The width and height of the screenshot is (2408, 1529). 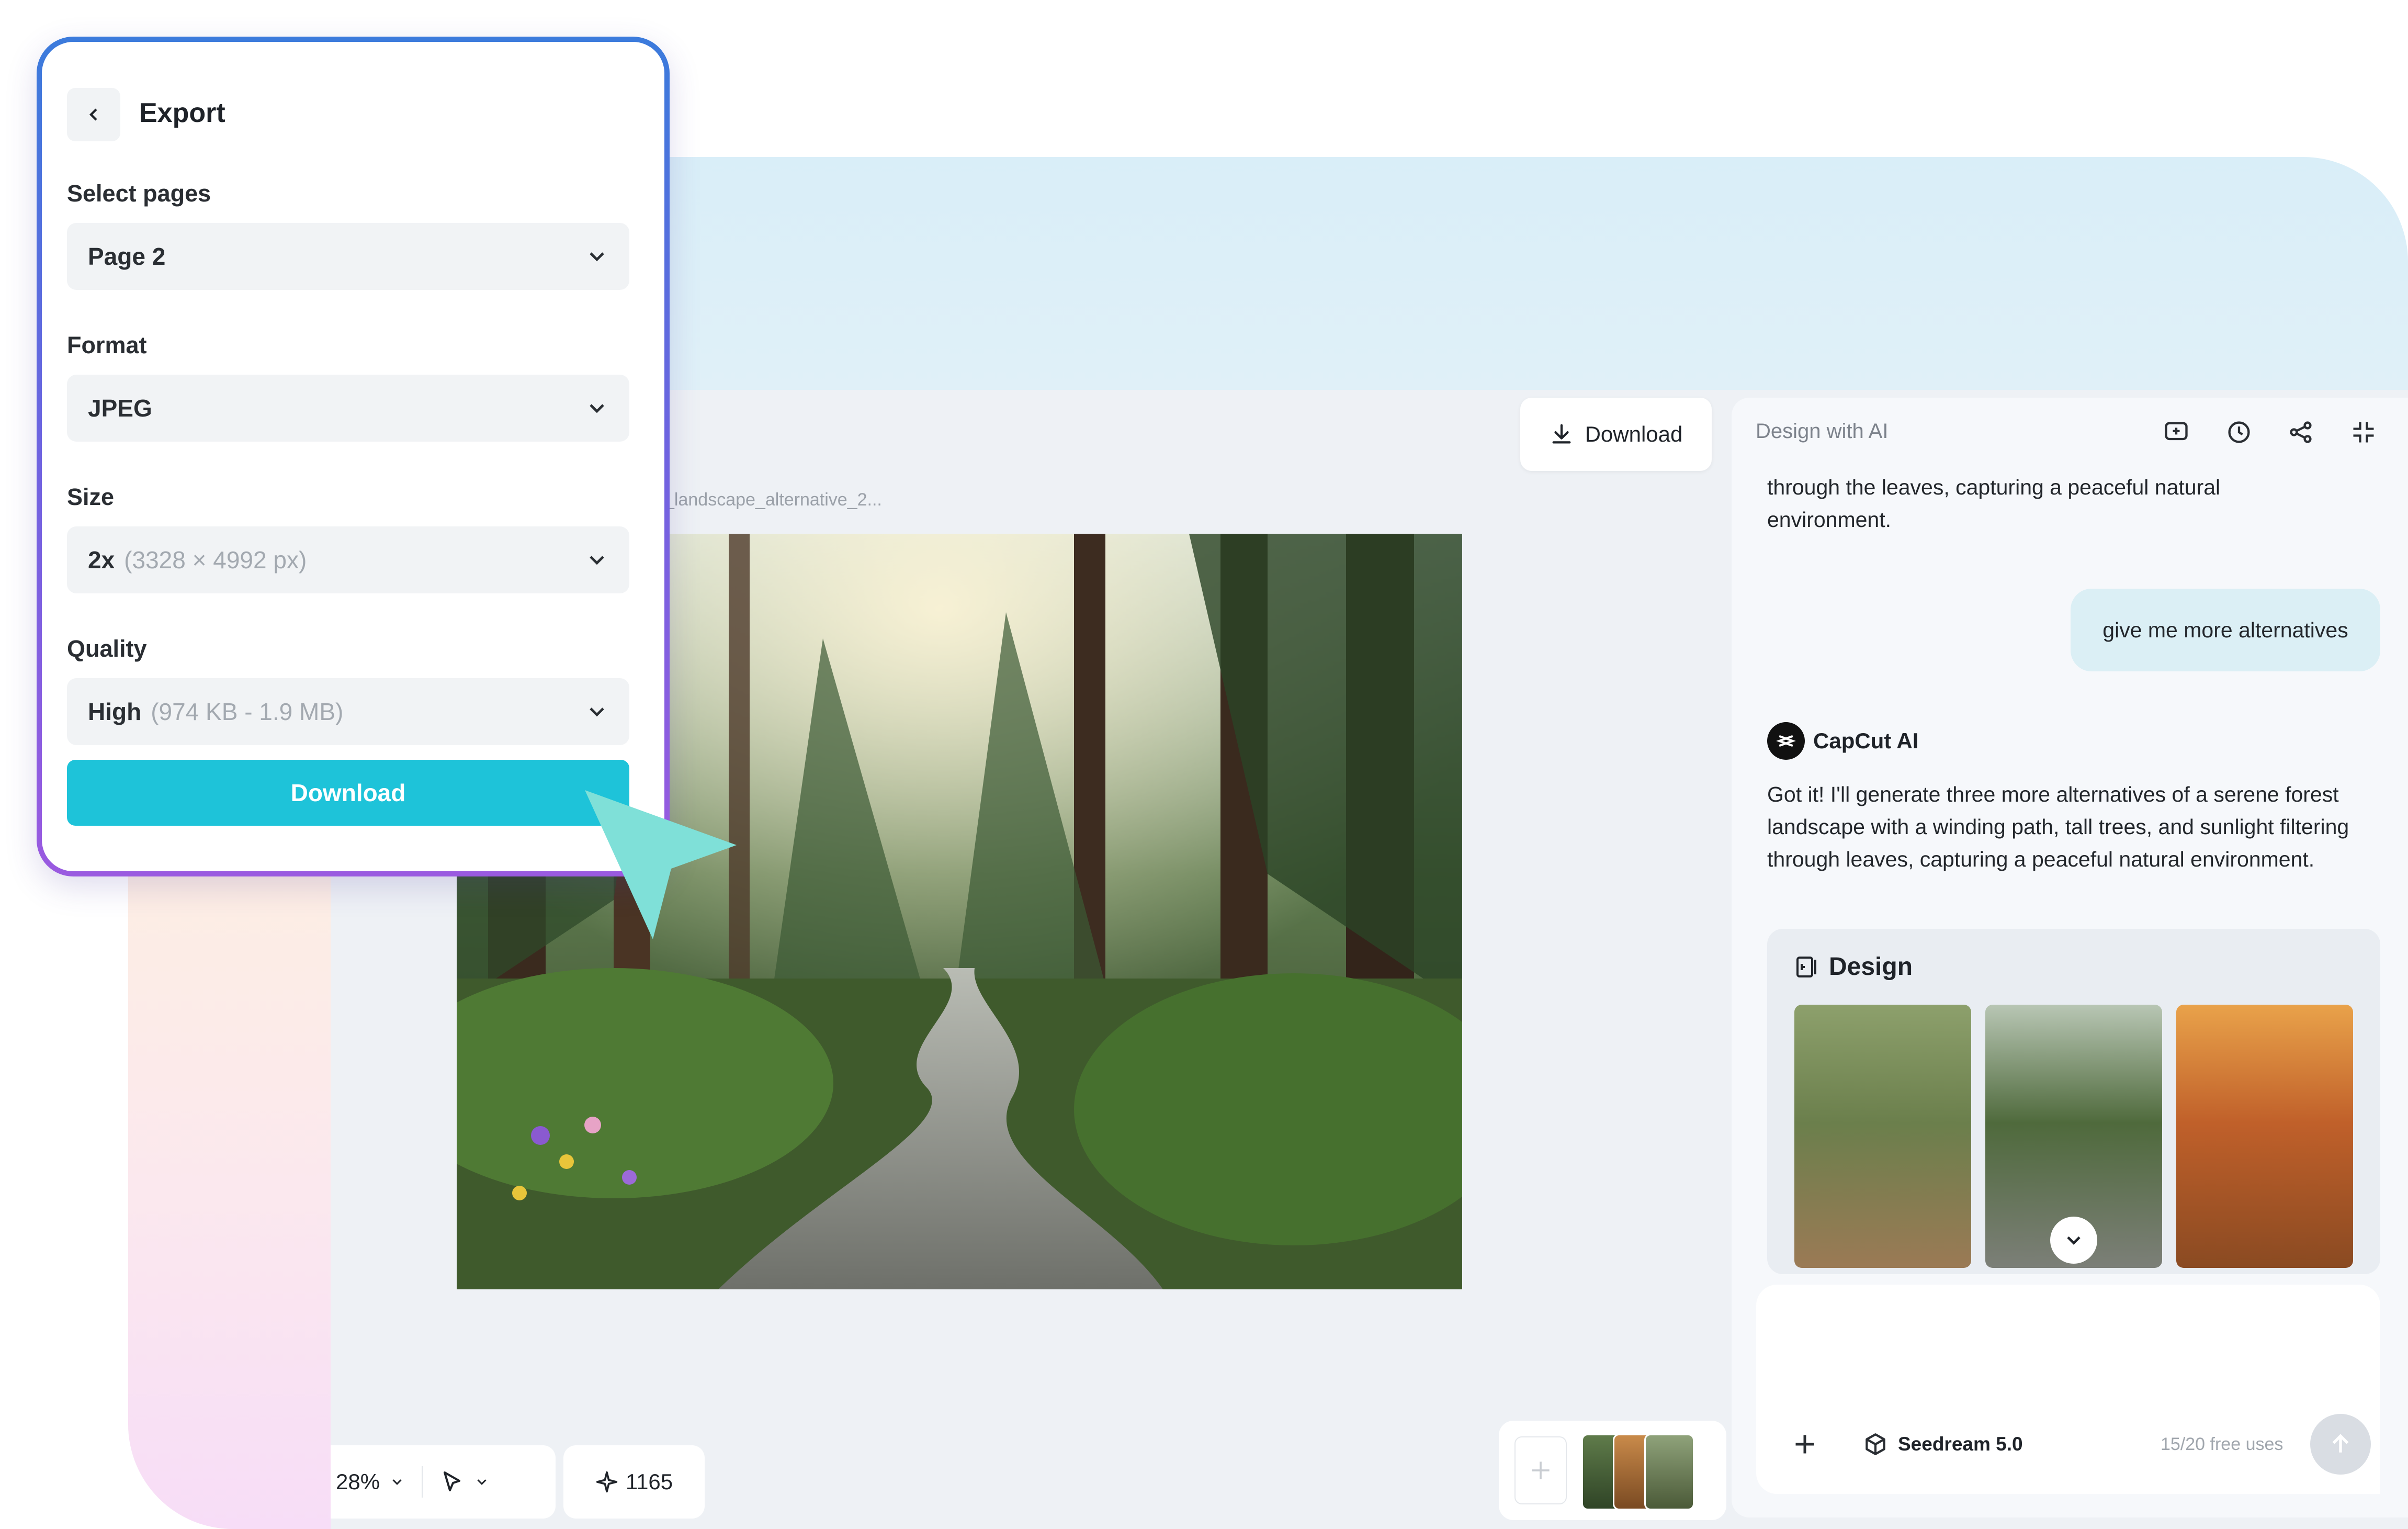 I want to click on size-dropdown: 2x (3328 × 4992 px), so click(x=348, y=559).